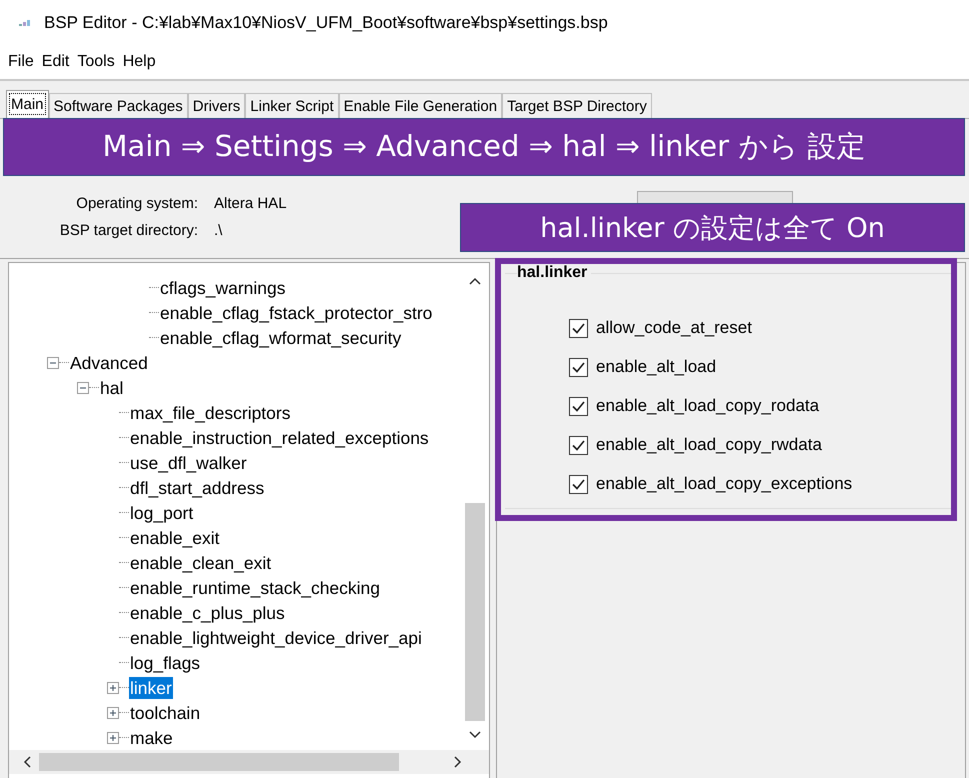 This screenshot has height=778, width=969. Describe the element at coordinates (27, 104) in the screenshot. I see `tab: Main` at that location.